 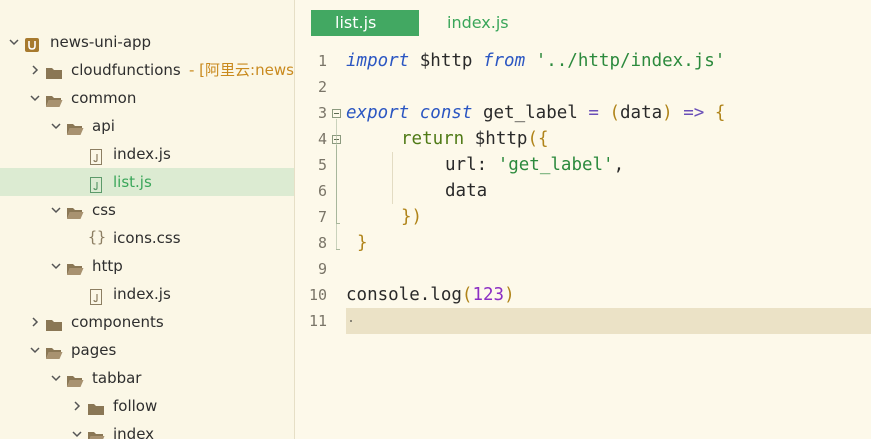 I want to click on code-line-1: import $http from '../http/index.js', so click(x=608, y=61).